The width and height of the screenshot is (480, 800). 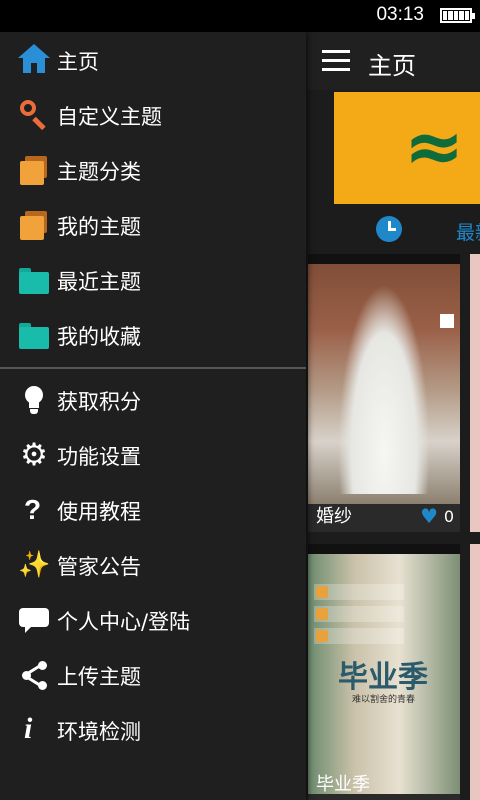 I want to click on drawer-item-announcements: ✨ 管家公告, so click(x=153, y=564).